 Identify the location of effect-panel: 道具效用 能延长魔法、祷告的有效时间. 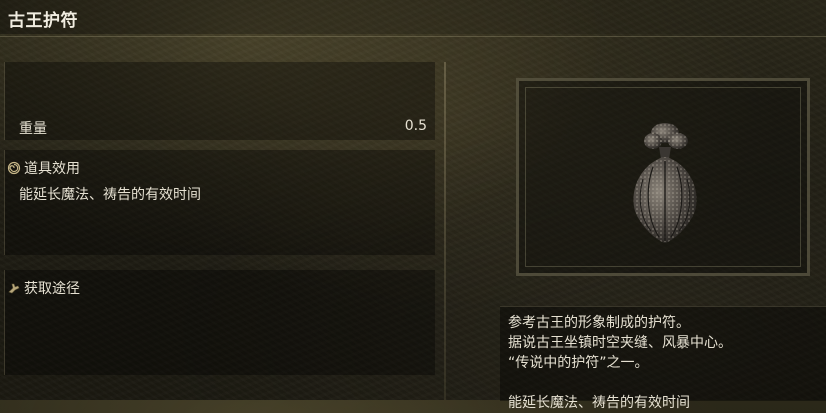
(219, 202).